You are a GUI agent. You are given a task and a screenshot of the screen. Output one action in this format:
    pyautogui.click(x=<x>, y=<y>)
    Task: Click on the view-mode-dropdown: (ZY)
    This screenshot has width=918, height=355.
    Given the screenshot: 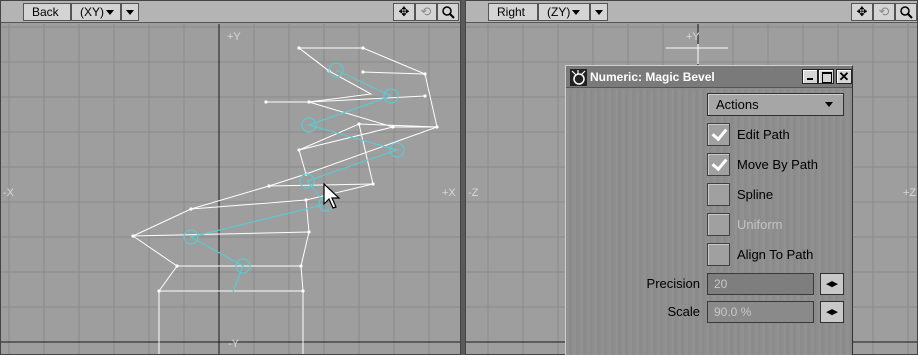 What is the action you would take?
    pyautogui.click(x=564, y=12)
    